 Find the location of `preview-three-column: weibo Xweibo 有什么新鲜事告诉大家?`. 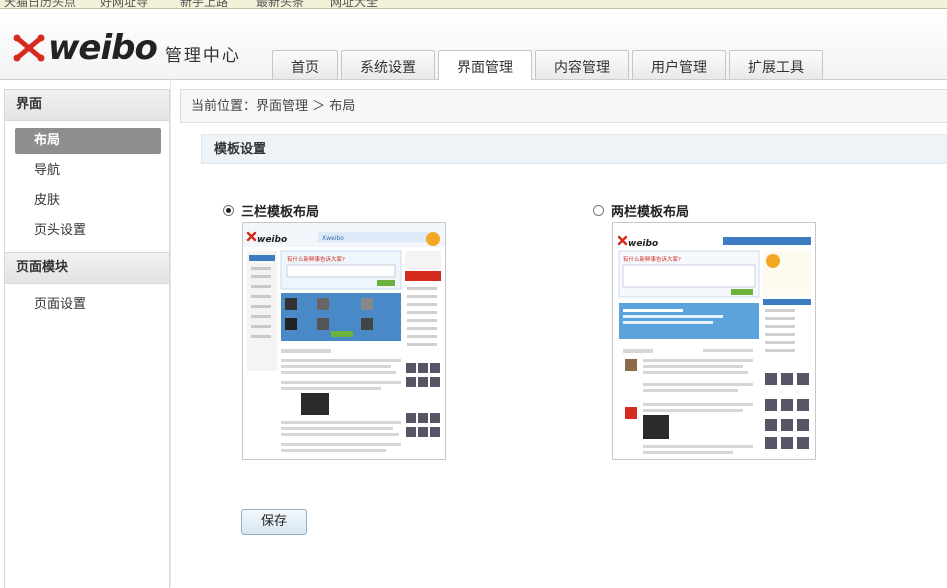

preview-three-column: weibo Xweibo 有什么新鲜事告诉大家? is located at coordinates (344, 341).